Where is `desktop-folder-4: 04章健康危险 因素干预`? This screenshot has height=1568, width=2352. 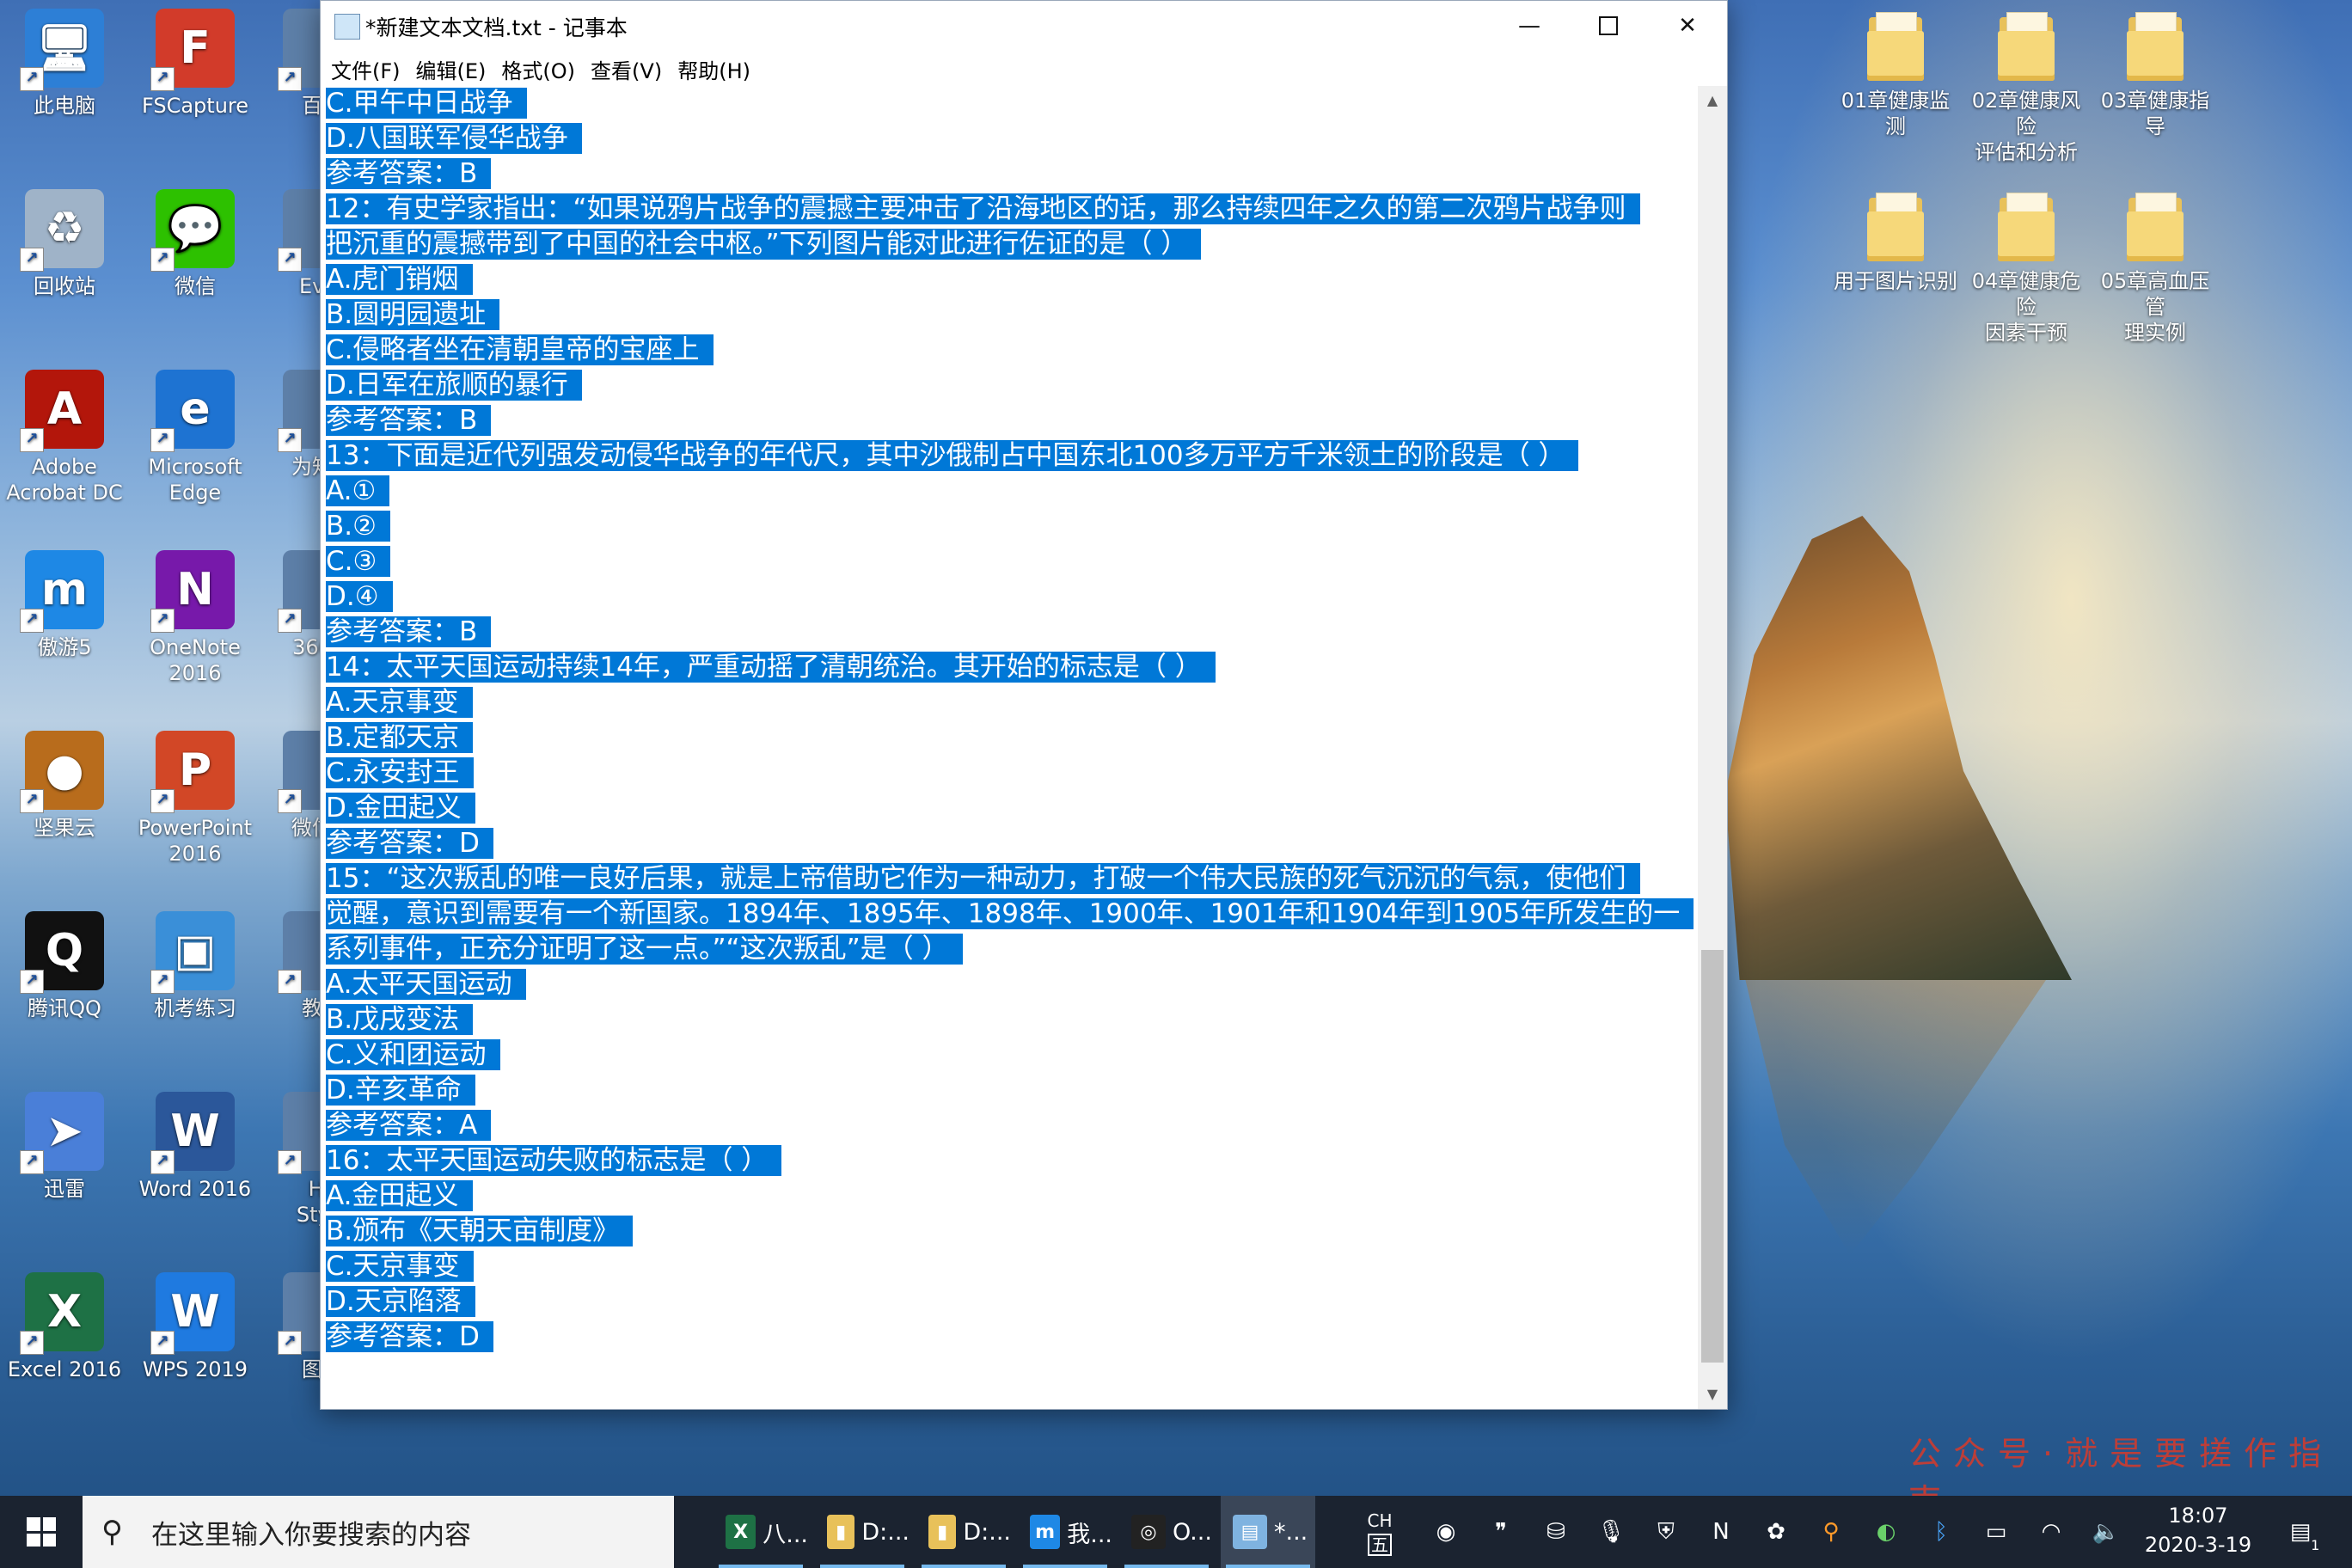
desktop-folder-4: 04章健康危险 因素干预 is located at coordinates (2026, 267).